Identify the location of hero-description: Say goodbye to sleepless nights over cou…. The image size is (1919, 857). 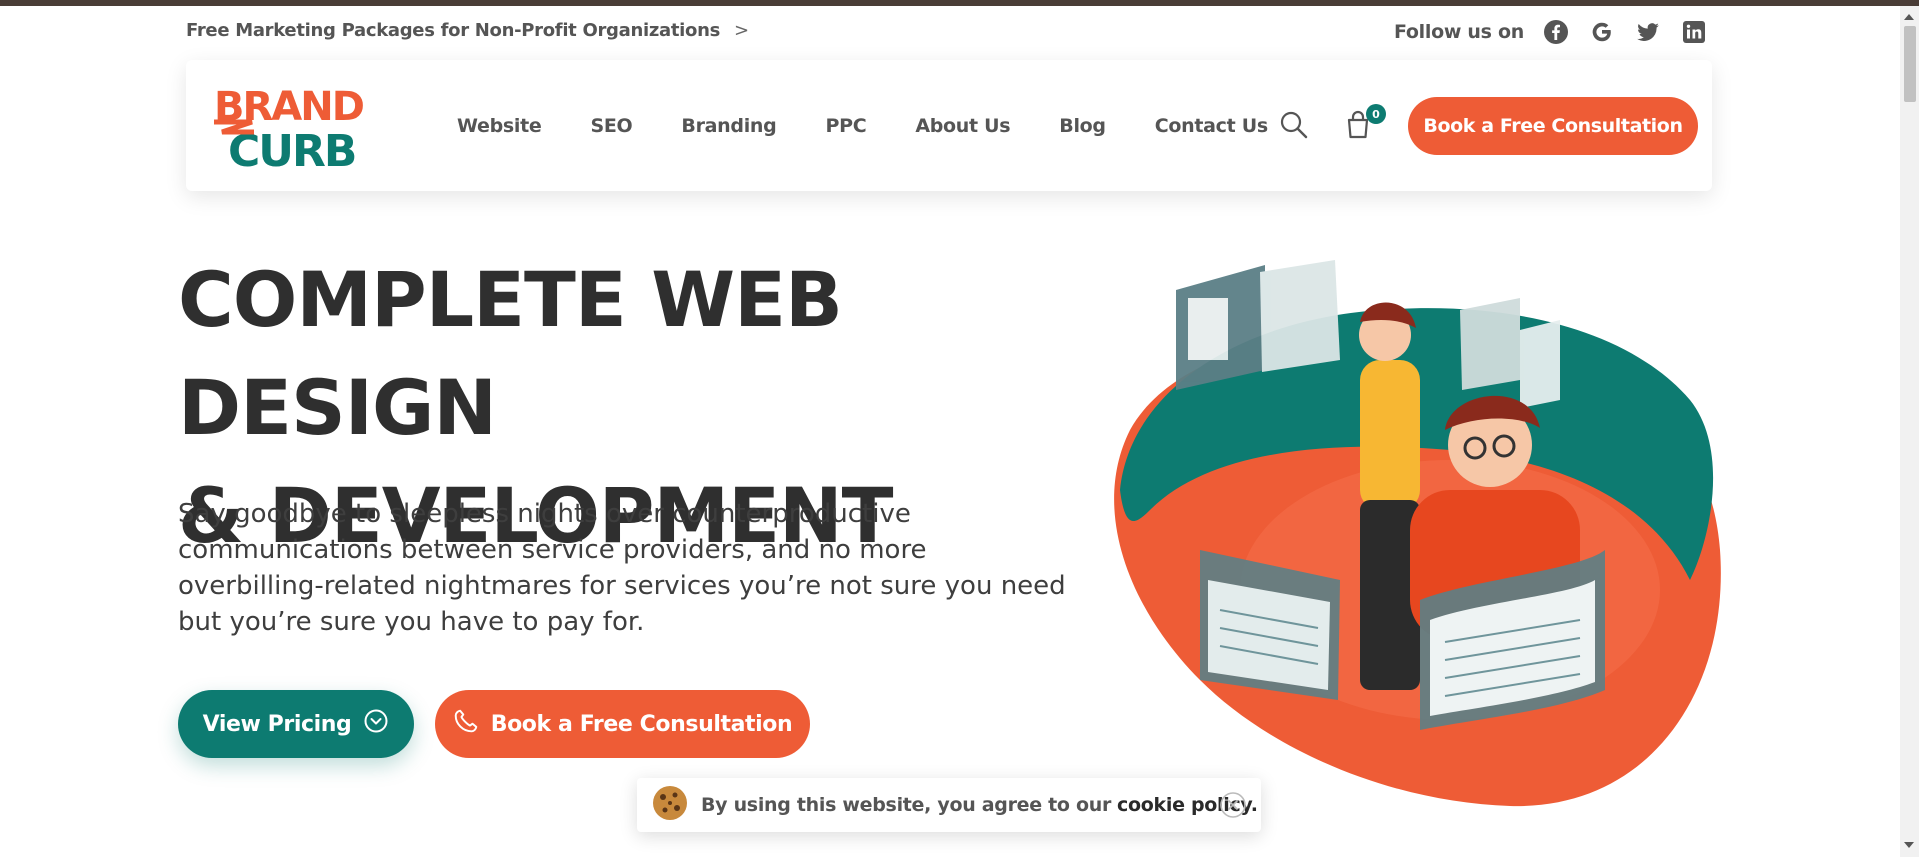
(622, 568).